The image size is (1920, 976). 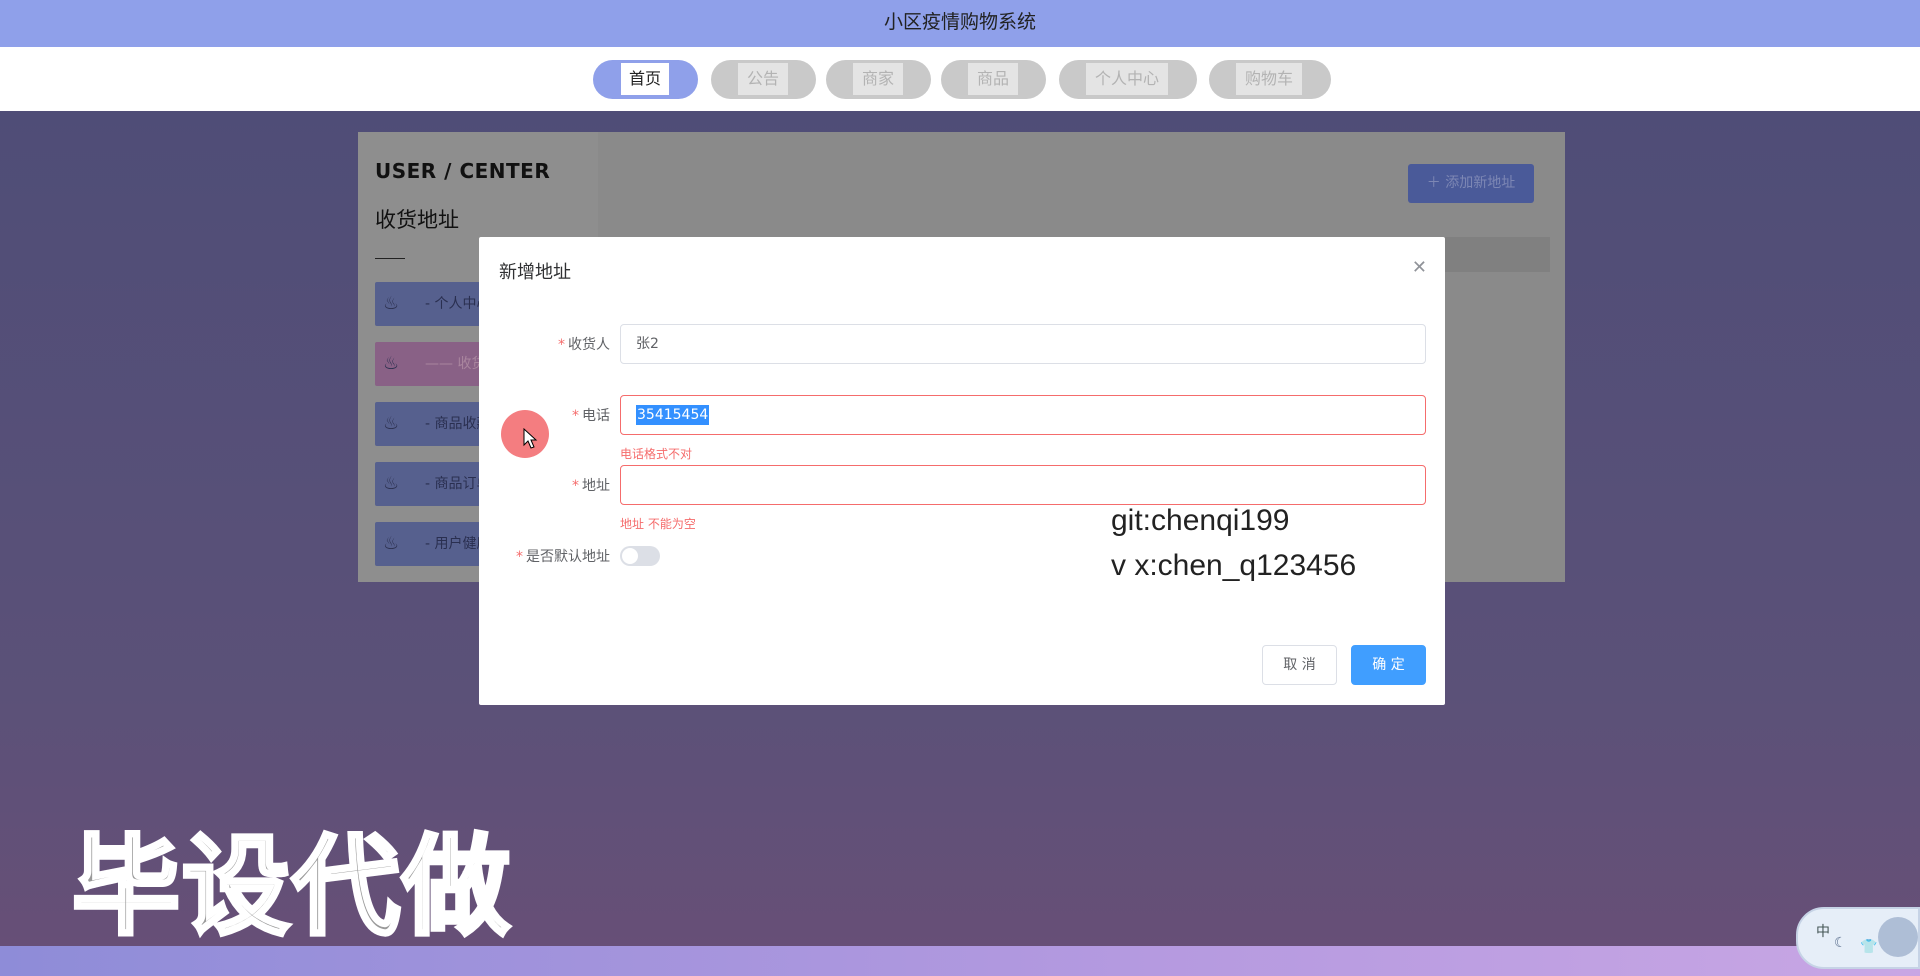 I want to click on confirm-button: 确 定, so click(x=1388, y=665).